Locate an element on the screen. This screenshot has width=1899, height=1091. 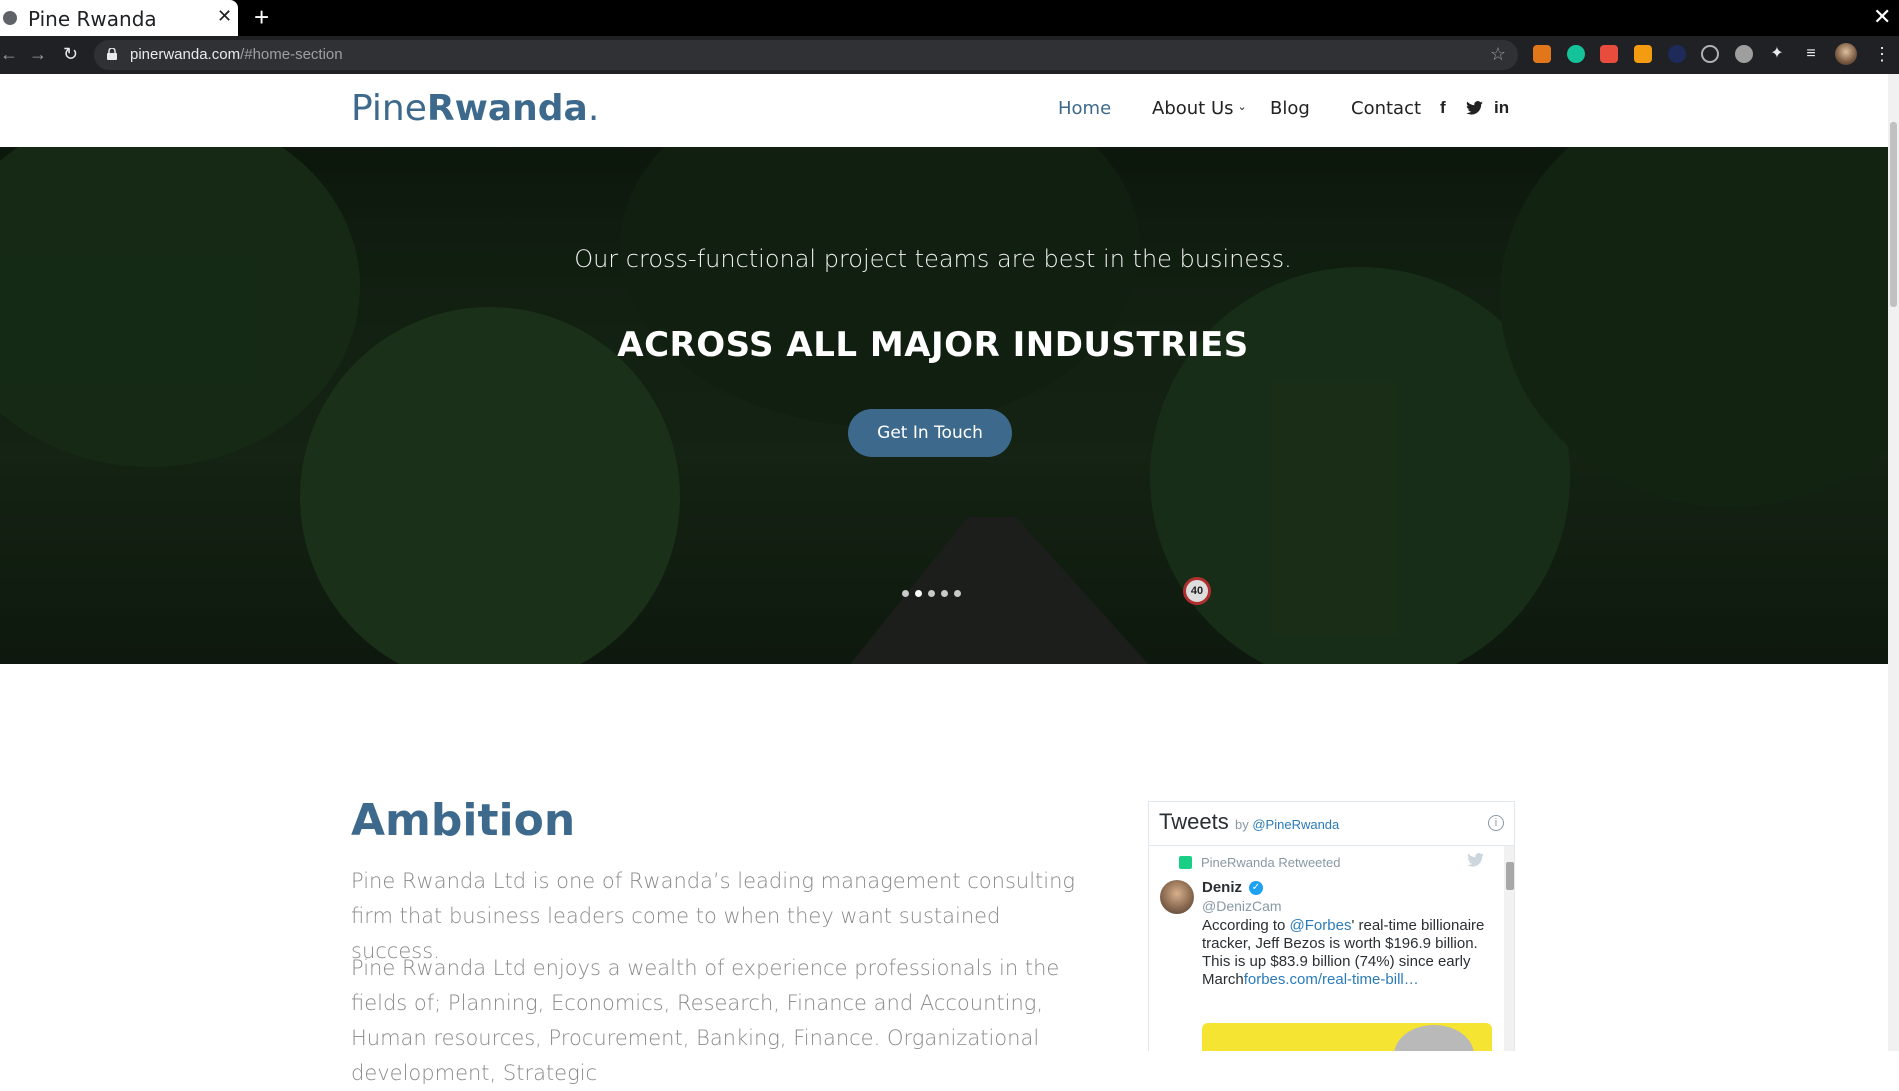
twitter-icon is located at coordinates (1474, 108).